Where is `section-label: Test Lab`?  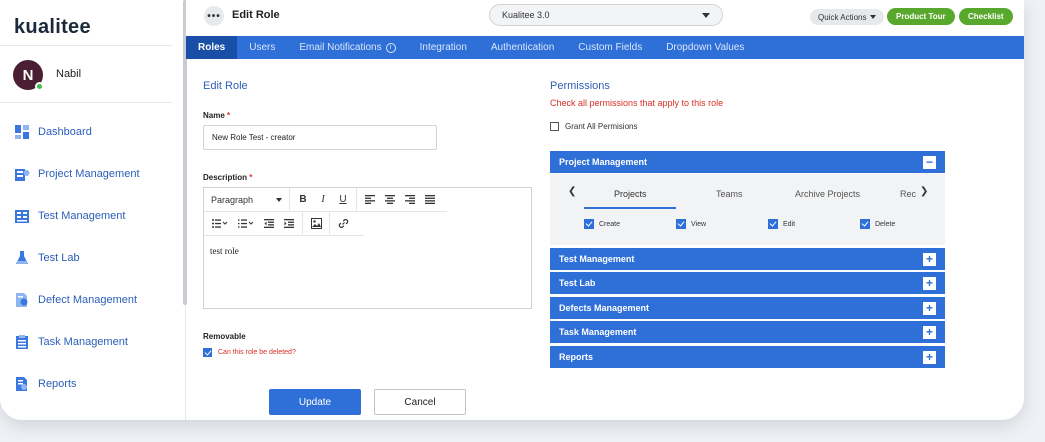
section-label: Test Lab is located at coordinates (577, 283).